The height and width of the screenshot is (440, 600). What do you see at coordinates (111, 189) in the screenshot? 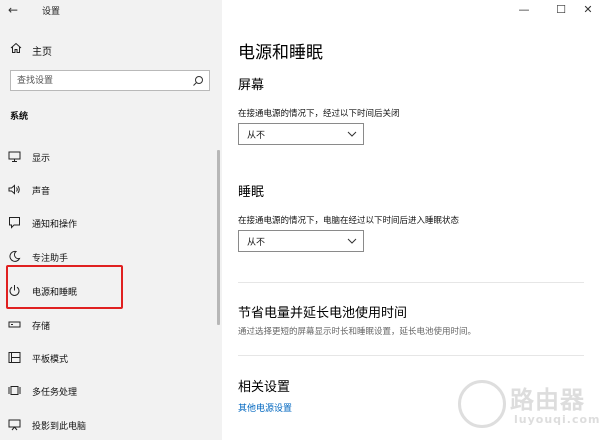
I see `sidebar-item-sound: 声音` at bounding box center [111, 189].